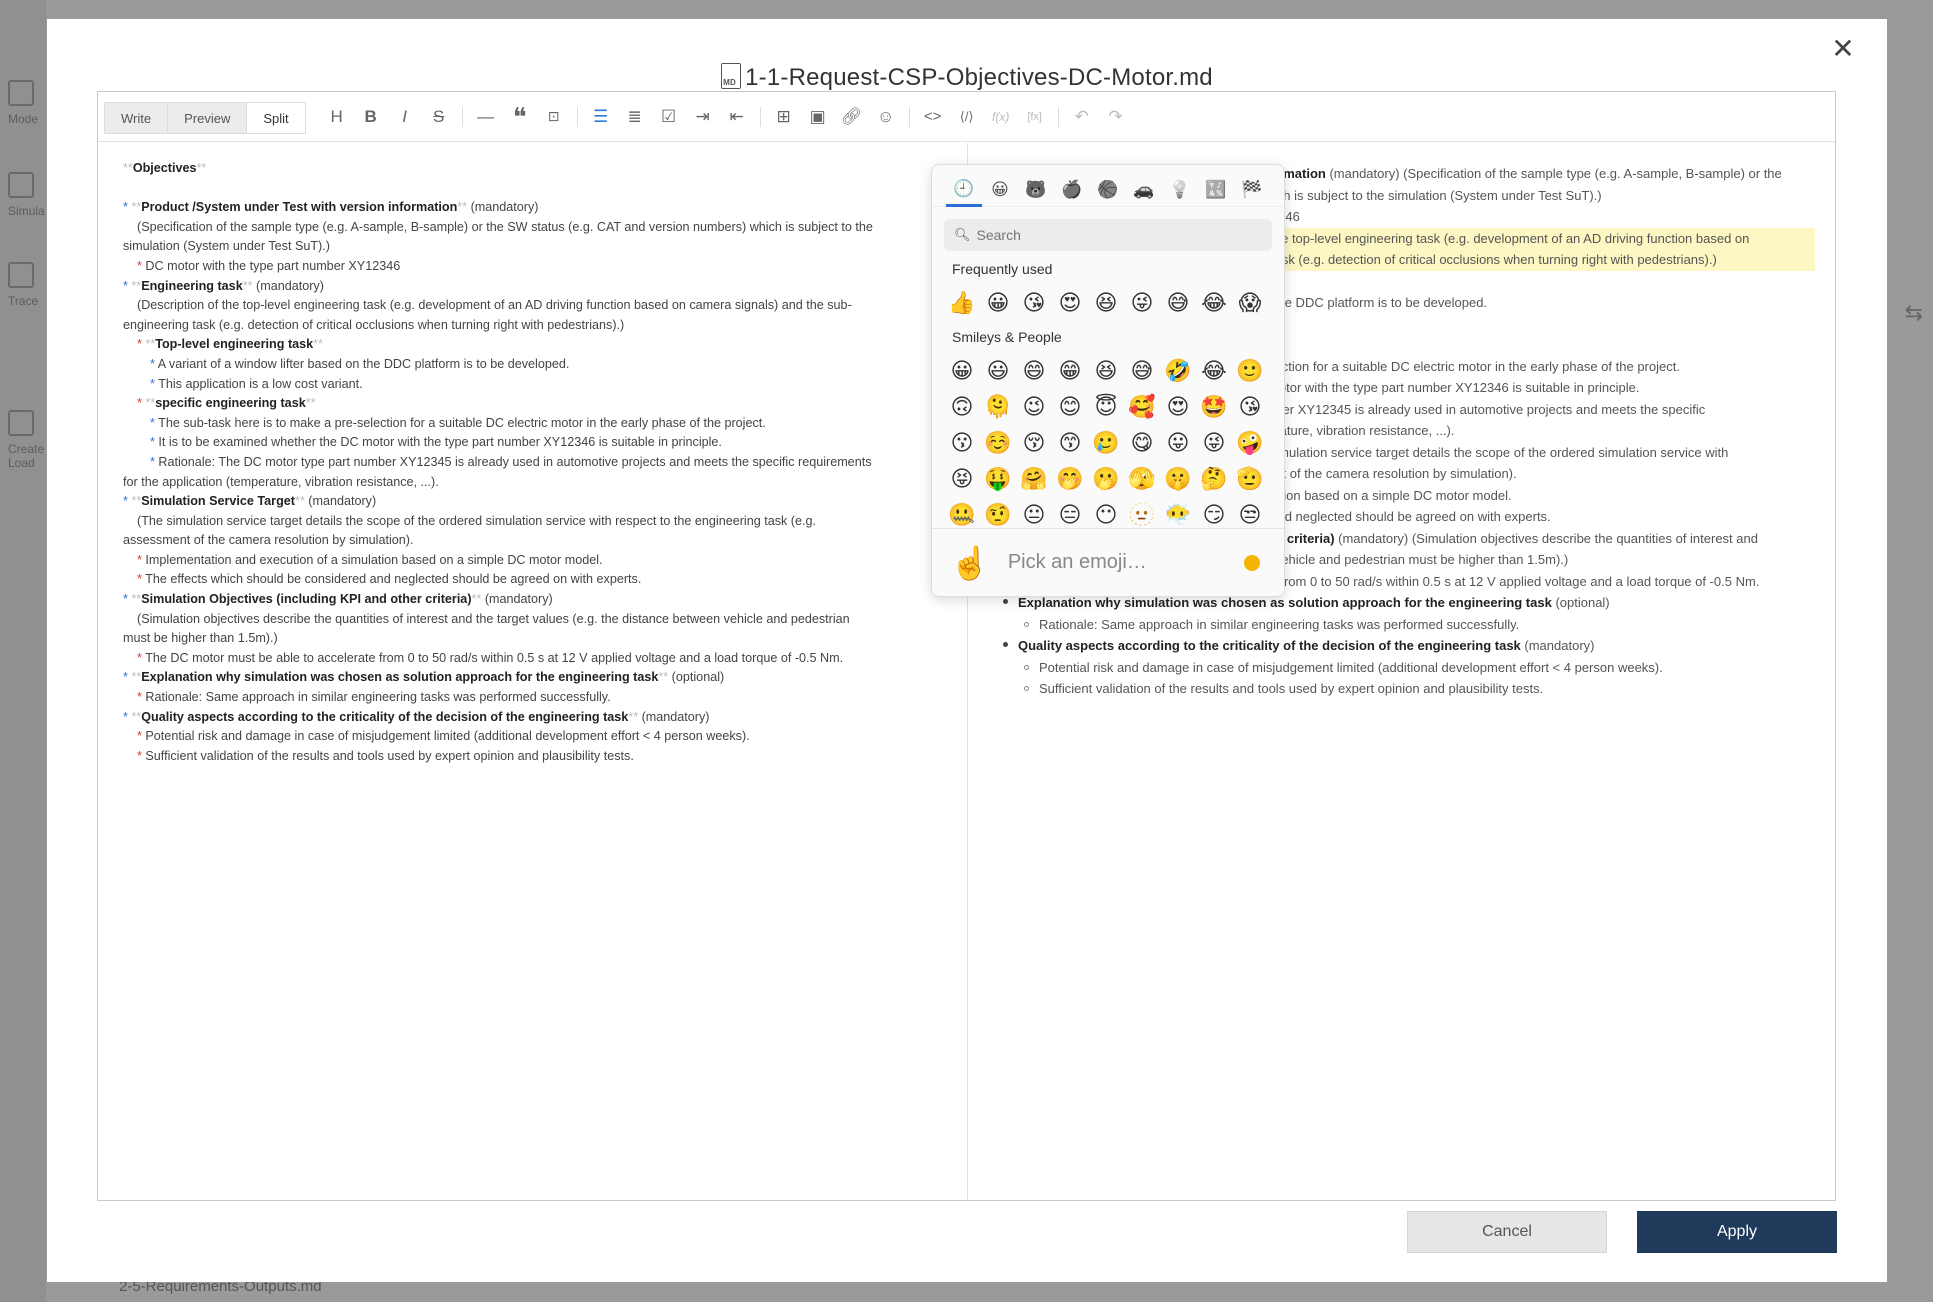  I want to click on smileys-category-icon: 😀, so click(1000, 190).